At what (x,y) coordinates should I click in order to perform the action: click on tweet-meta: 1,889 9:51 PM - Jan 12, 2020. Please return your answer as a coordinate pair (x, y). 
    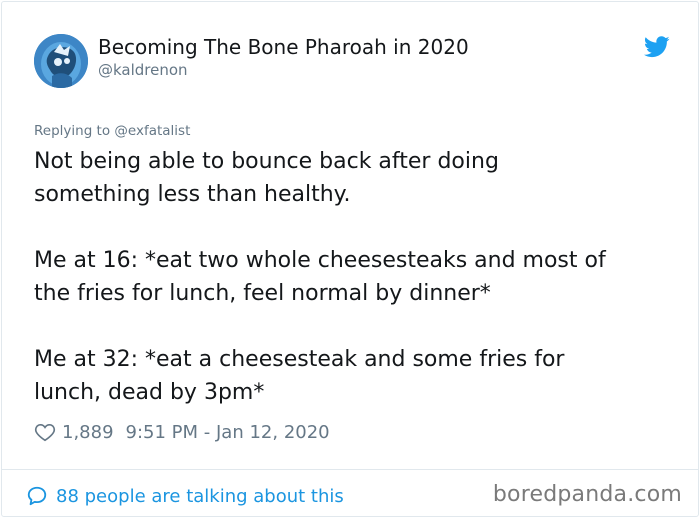
    Looking at the image, I should click on (182, 432).